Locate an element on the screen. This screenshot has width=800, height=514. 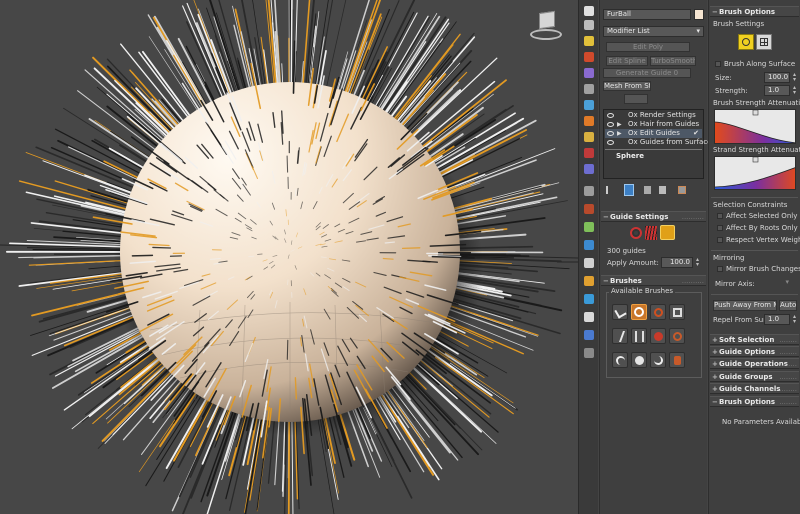
brush-curl-tile is located at coordinates (620, 360).